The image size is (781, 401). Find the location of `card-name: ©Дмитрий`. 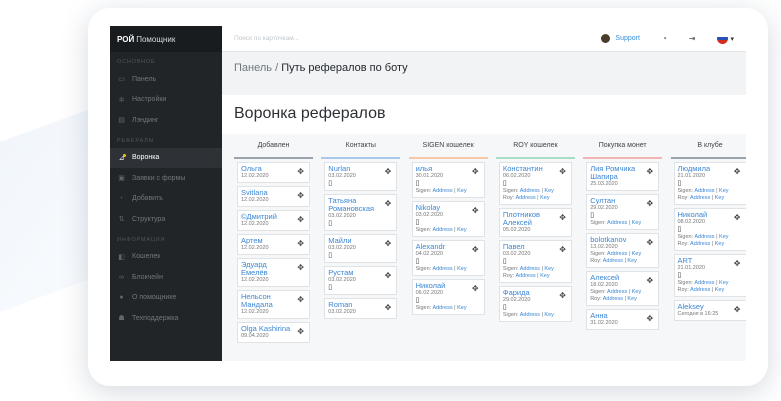

card-name: ©Дмитрий is located at coordinates (273, 217).